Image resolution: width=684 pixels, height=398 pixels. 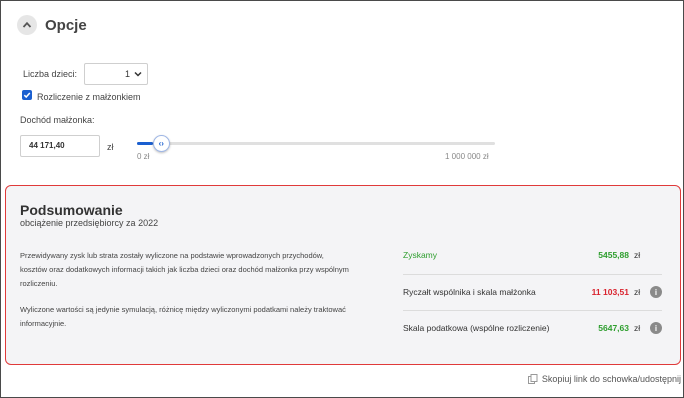 What do you see at coordinates (613, 255) in the screenshot?
I see `row-value: 5455,88` at bounding box center [613, 255].